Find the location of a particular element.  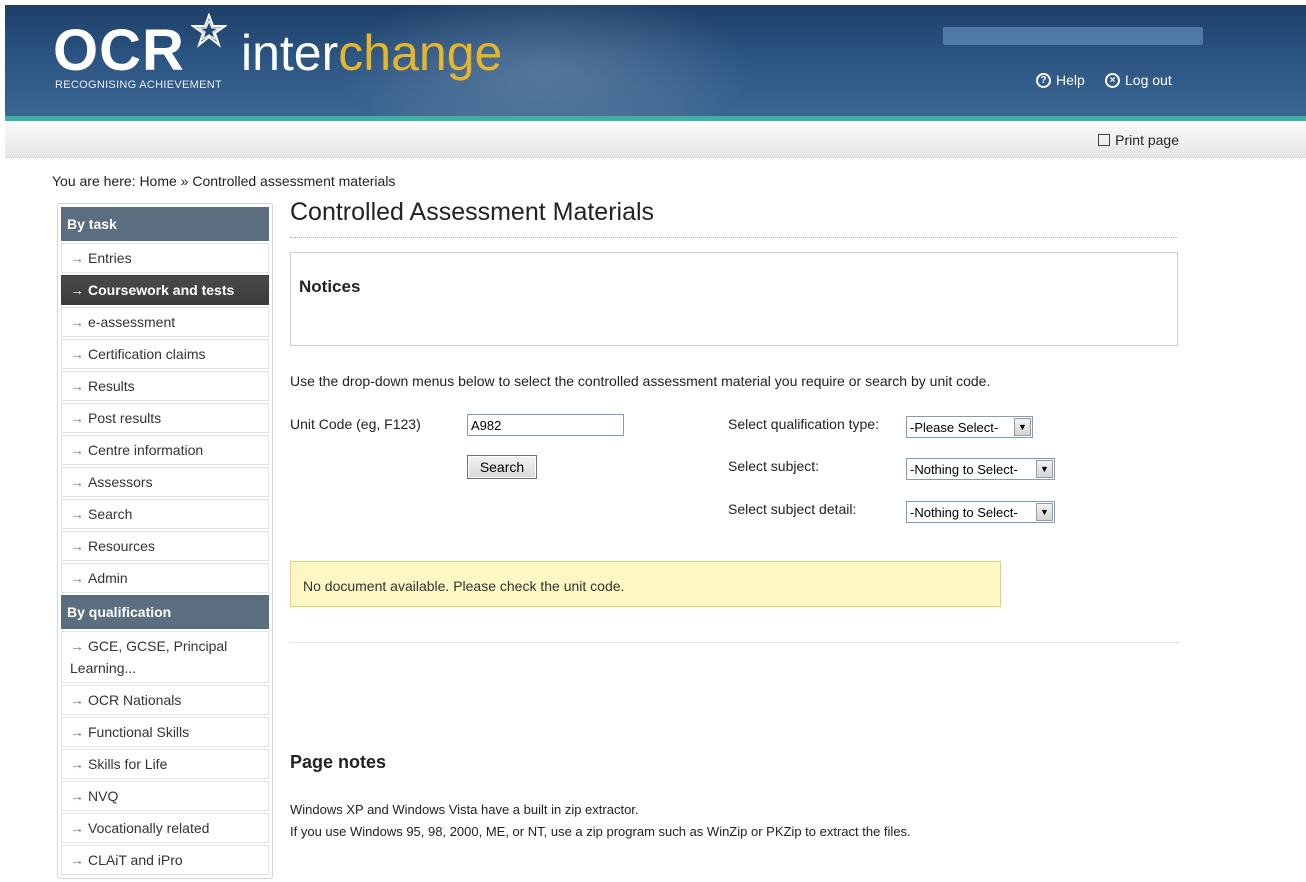

logout-link: × Log out is located at coordinates (1138, 80).